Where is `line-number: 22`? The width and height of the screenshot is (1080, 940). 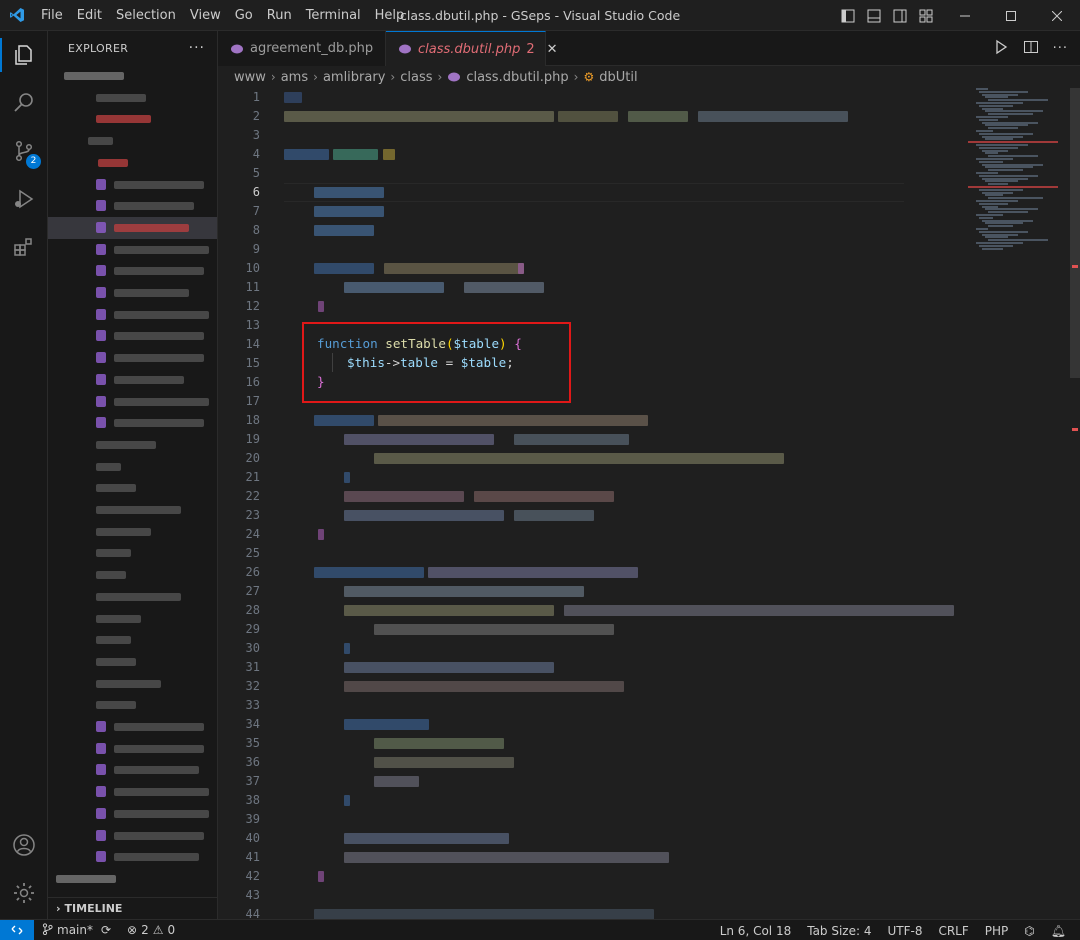
line-number: 22 is located at coordinates (252, 496).